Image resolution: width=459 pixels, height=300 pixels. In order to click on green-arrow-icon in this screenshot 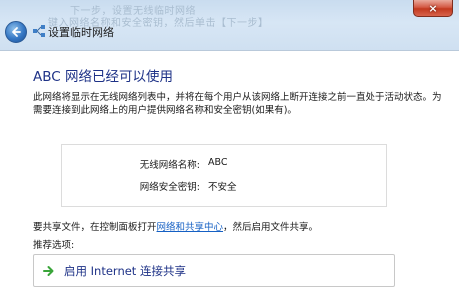, I will do `click(48, 270)`.